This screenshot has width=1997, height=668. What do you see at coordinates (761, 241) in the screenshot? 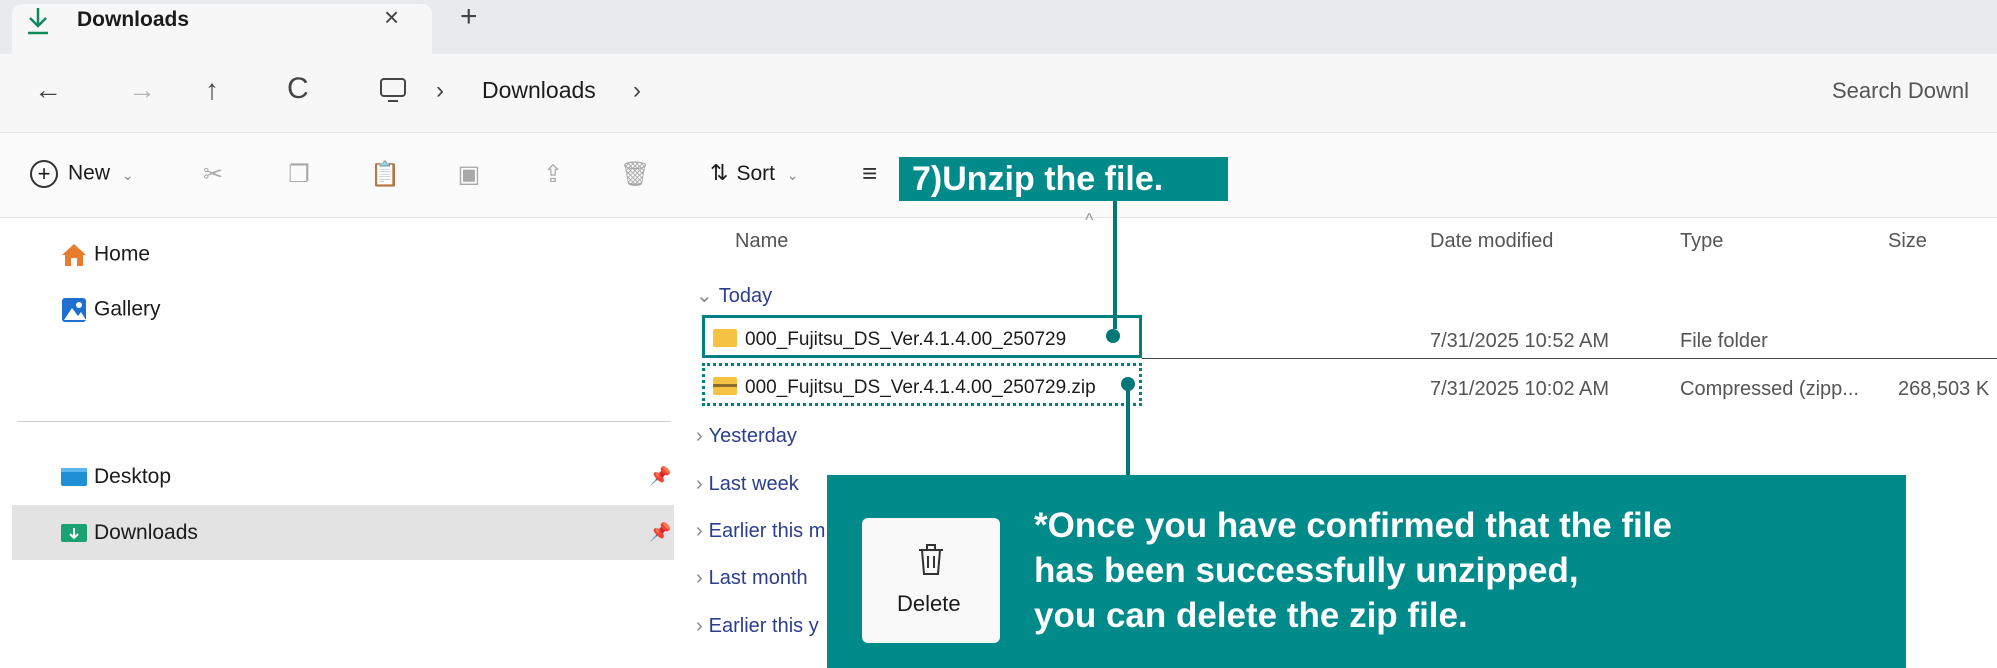
I see `column-header-name: Name` at bounding box center [761, 241].